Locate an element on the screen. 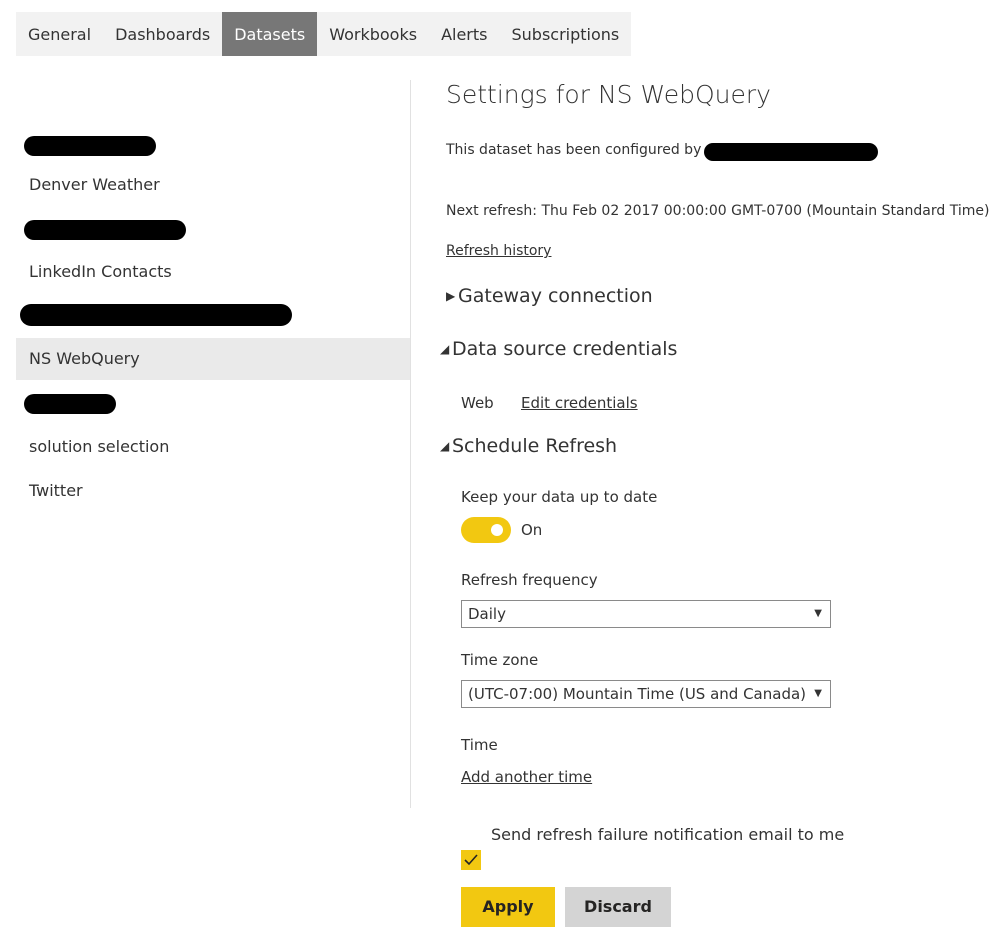 The height and width of the screenshot is (941, 1004). dataset-item-linkedin-contacts: LinkedIn Contacts is located at coordinates (213, 272).